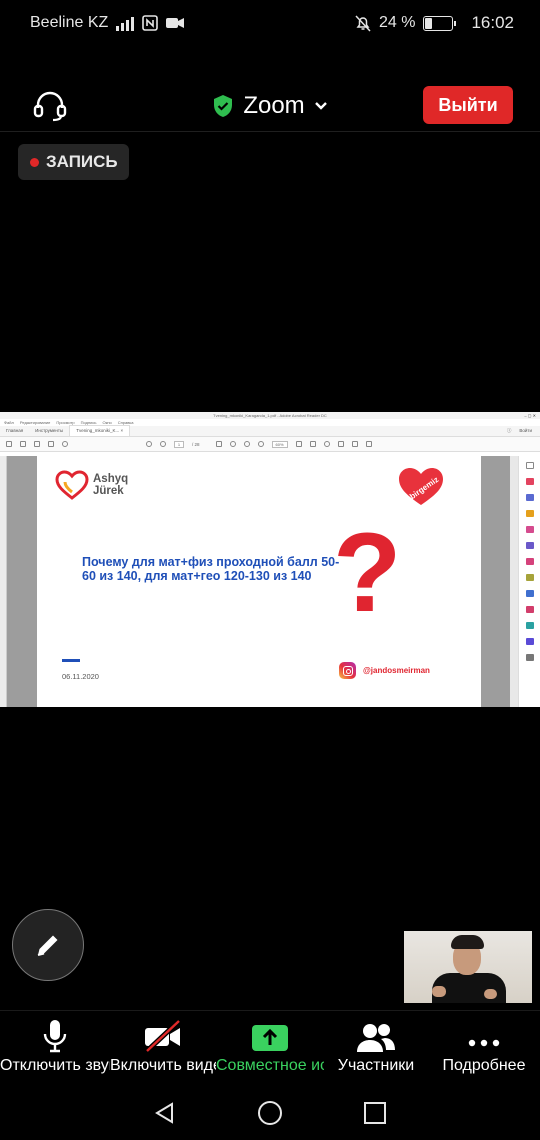 Image resolution: width=540 pixels, height=1140 pixels. What do you see at coordinates (274, 105) in the screenshot?
I see `meeting-title: Zoom` at bounding box center [274, 105].